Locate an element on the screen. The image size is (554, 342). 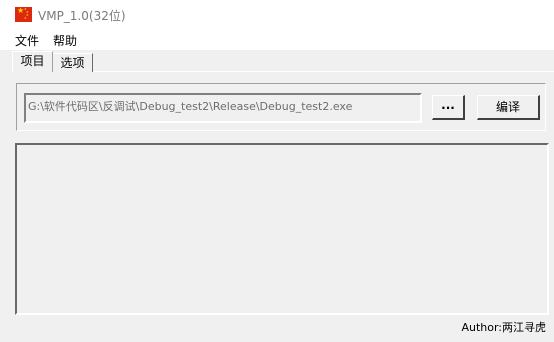
tab-options: 选项 is located at coordinates (73, 62).